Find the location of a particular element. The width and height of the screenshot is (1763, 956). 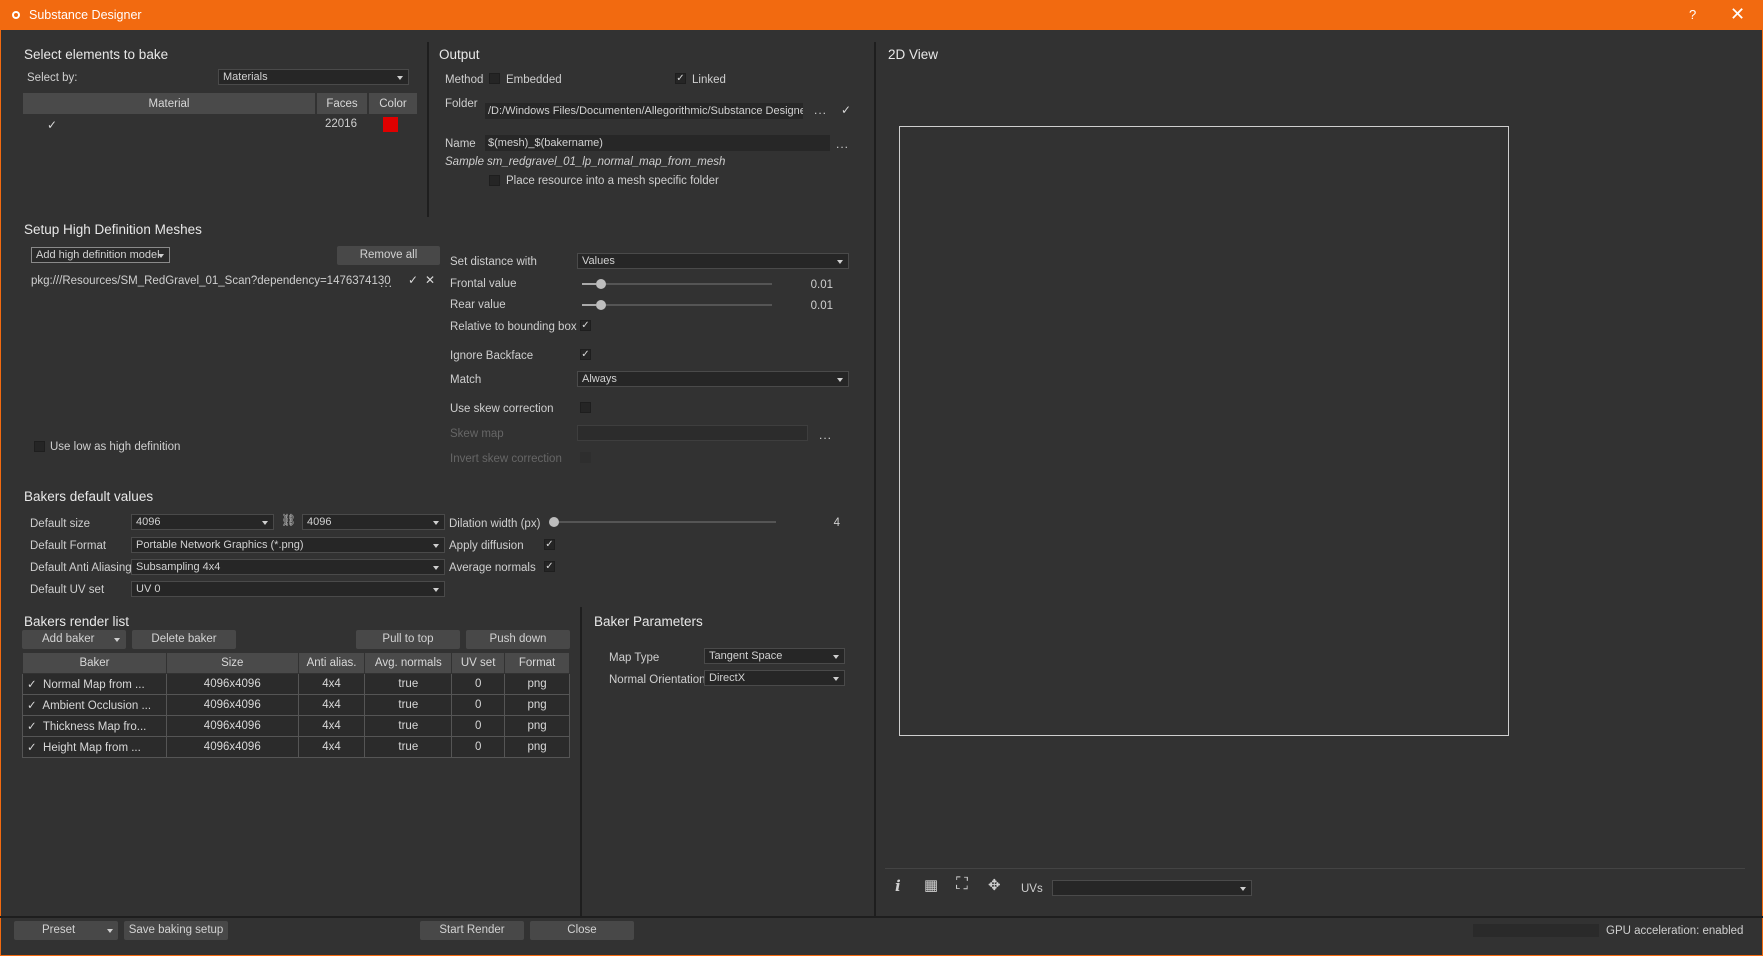

pan-icon: ✥ is located at coordinates (994, 885).